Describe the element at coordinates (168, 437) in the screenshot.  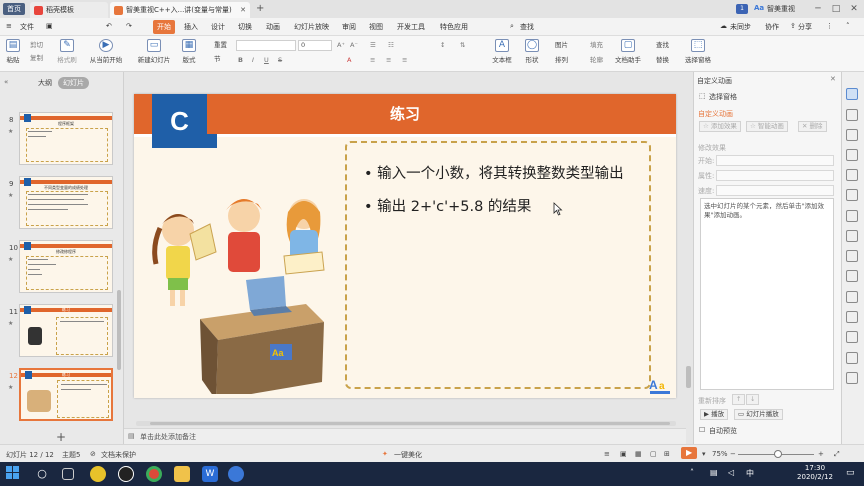
I see `notes-placeholder: 单击此处添加备注` at that location.